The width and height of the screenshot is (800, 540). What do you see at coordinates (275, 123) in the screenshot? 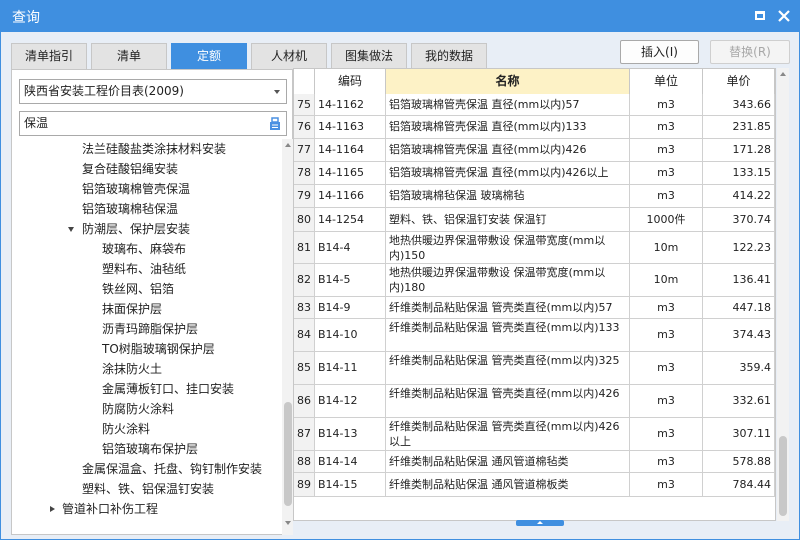
I see `clear-search-icon` at bounding box center [275, 123].